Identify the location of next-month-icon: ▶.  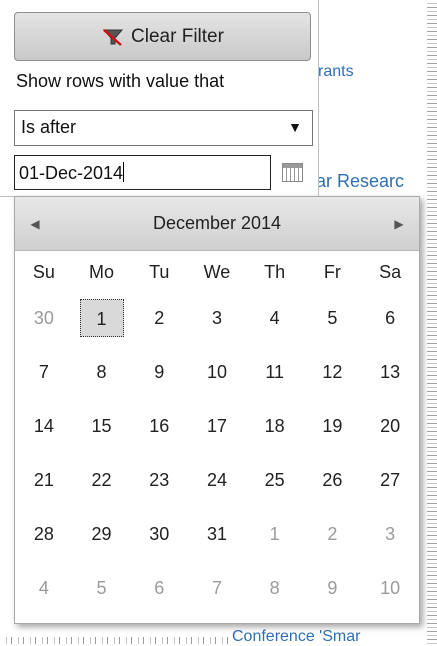
(399, 224).